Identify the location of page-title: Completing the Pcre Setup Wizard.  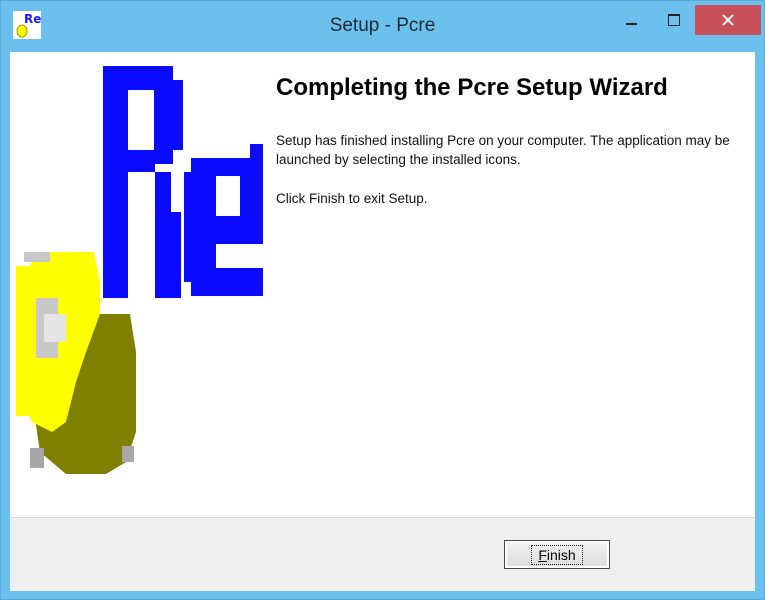
(472, 87).